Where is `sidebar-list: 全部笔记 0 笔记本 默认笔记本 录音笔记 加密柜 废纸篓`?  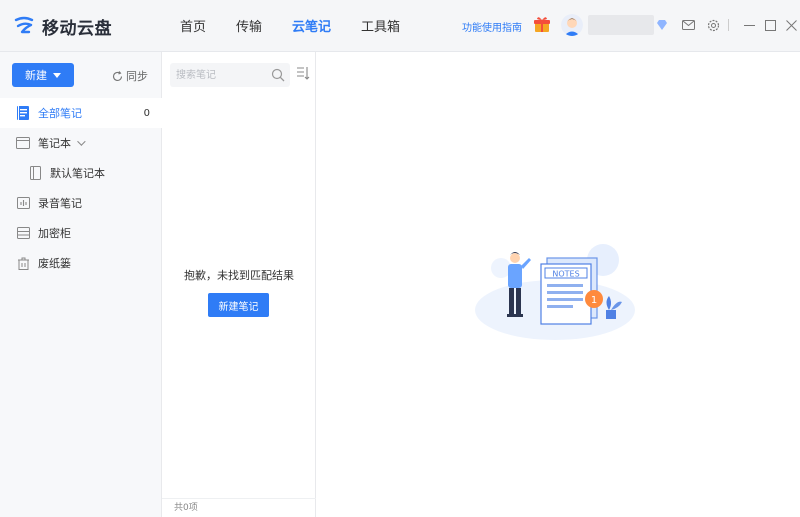 sidebar-list: 全部笔记 0 笔记本 默认笔记本 录音笔记 加密柜 废纸篓 is located at coordinates (81, 188).